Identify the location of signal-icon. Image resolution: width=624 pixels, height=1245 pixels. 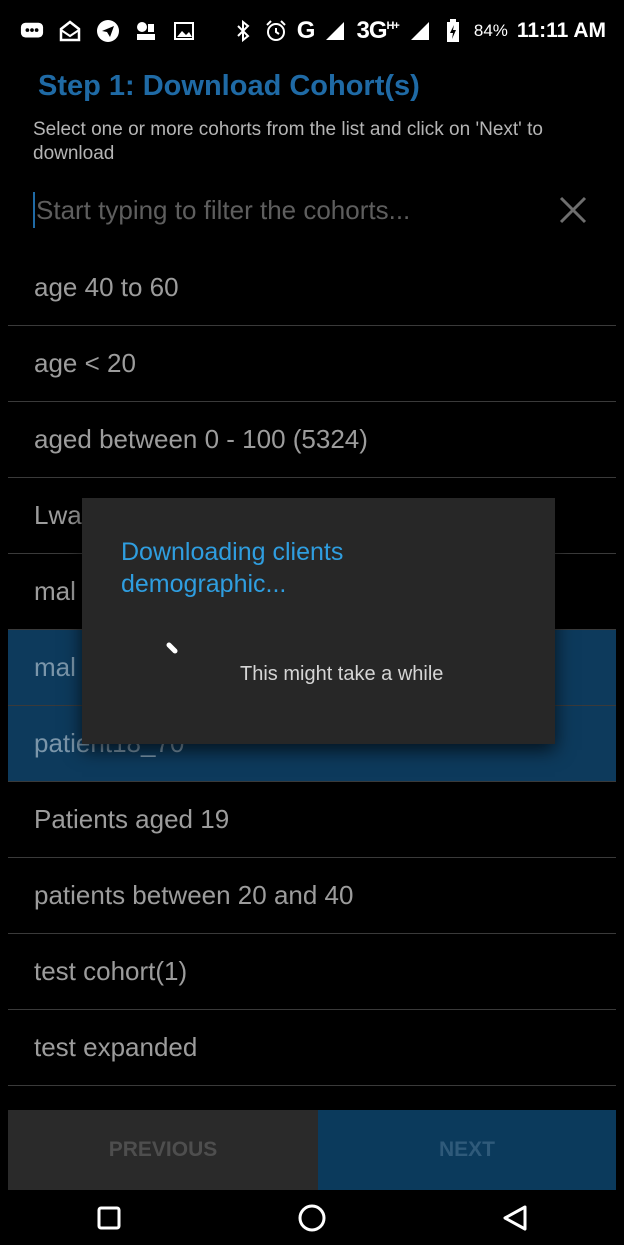
(335, 31).